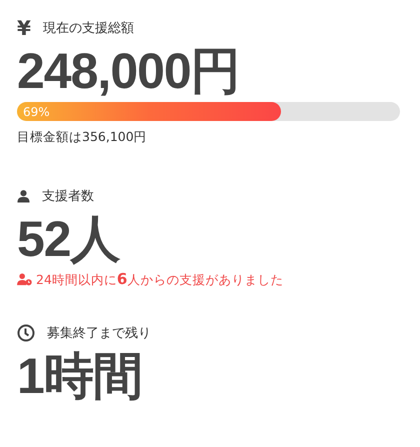 This screenshot has height=447, width=420. What do you see at coordinates (23, 196) in the screenshot?
I see `person-icon` at bounding box center [23, 196].